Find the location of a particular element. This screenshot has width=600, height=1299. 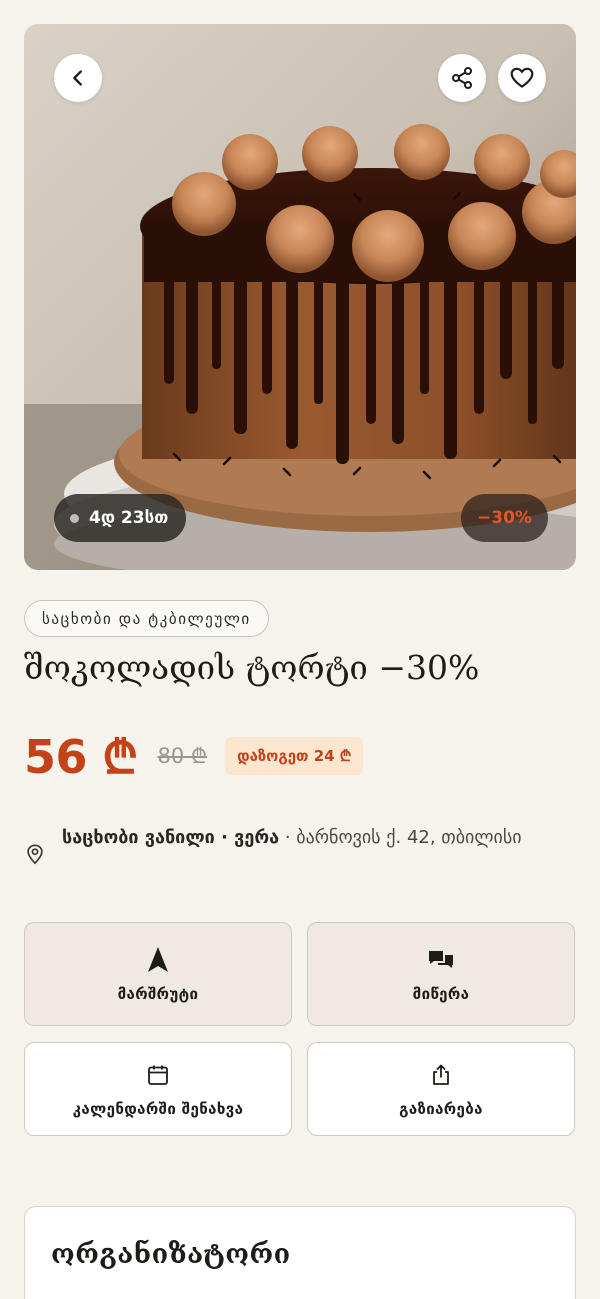

price-row: 56 ₾ 80 ₾ დაზოგეთ 24 ₾ is located at coordinates (194, 756).